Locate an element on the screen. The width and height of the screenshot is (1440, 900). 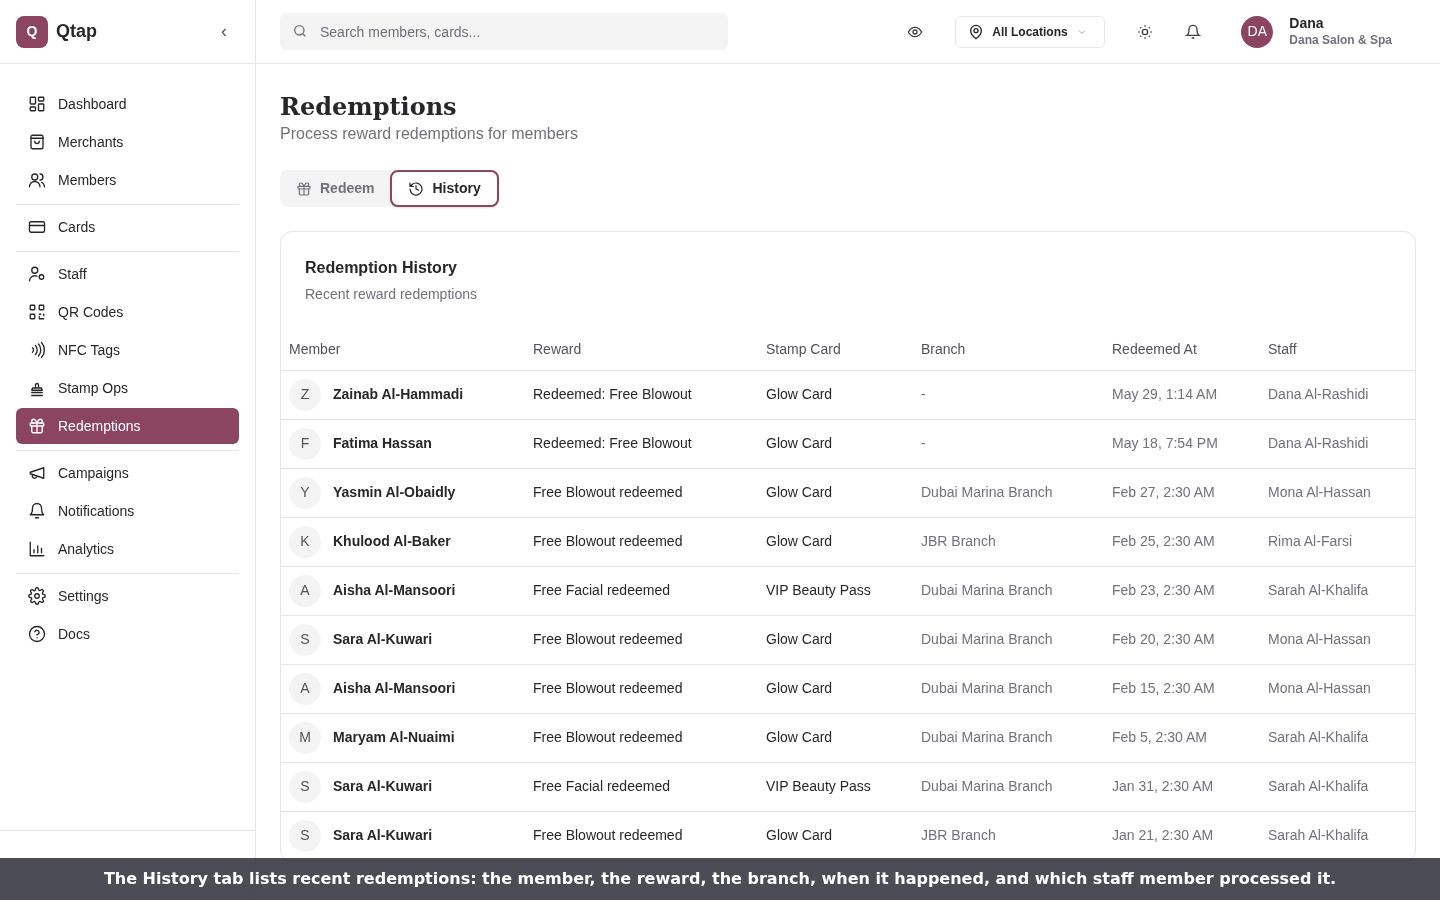
caption: The History tab lists recent redemptions: the member, the reward, the branch, when it happened, and which staff member processed it. is located at coordinates (720, 879).